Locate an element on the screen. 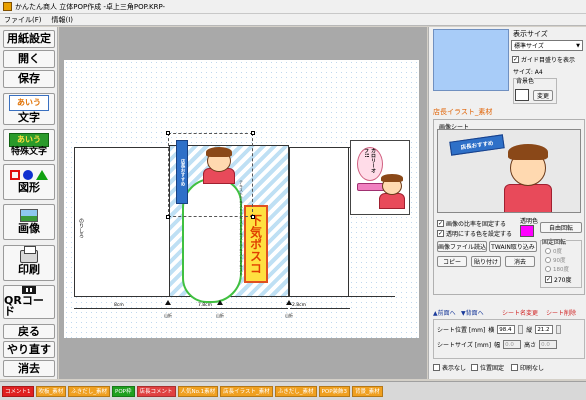 The width and height of the screenshot is (586, 400). shirt-shape is located at coordinates (528, 198).